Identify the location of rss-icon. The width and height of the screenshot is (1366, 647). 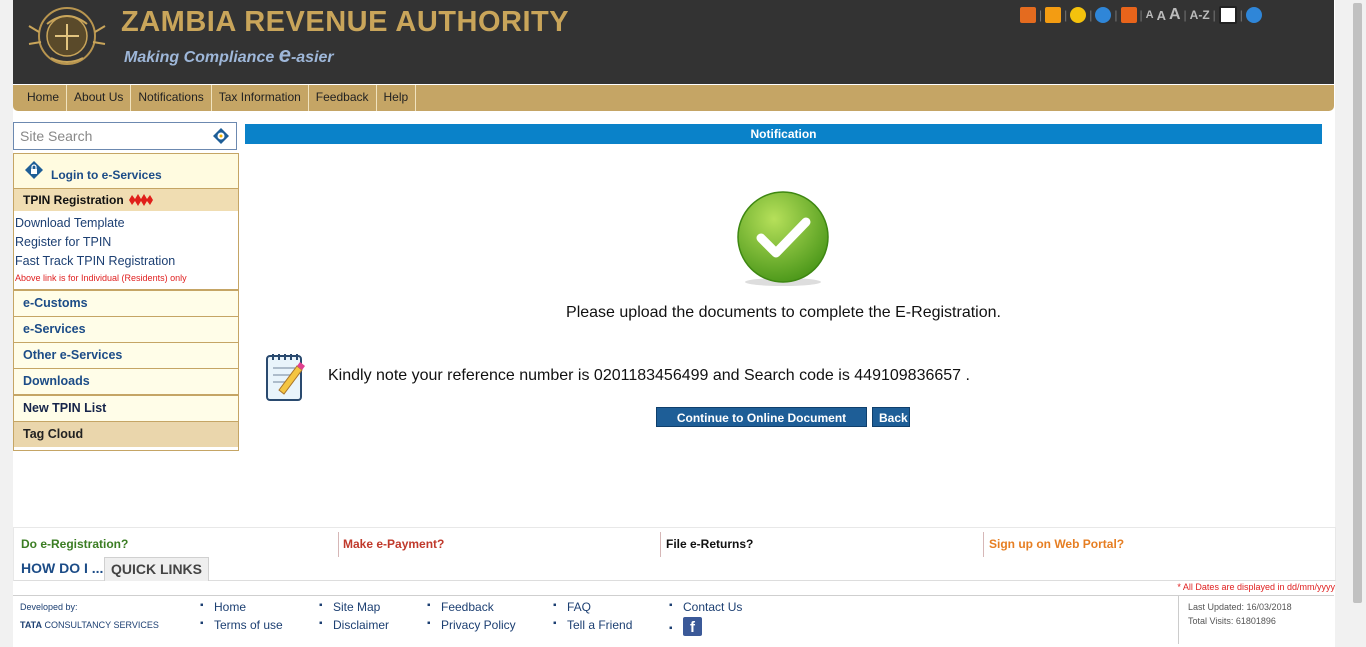
(1053, 15).